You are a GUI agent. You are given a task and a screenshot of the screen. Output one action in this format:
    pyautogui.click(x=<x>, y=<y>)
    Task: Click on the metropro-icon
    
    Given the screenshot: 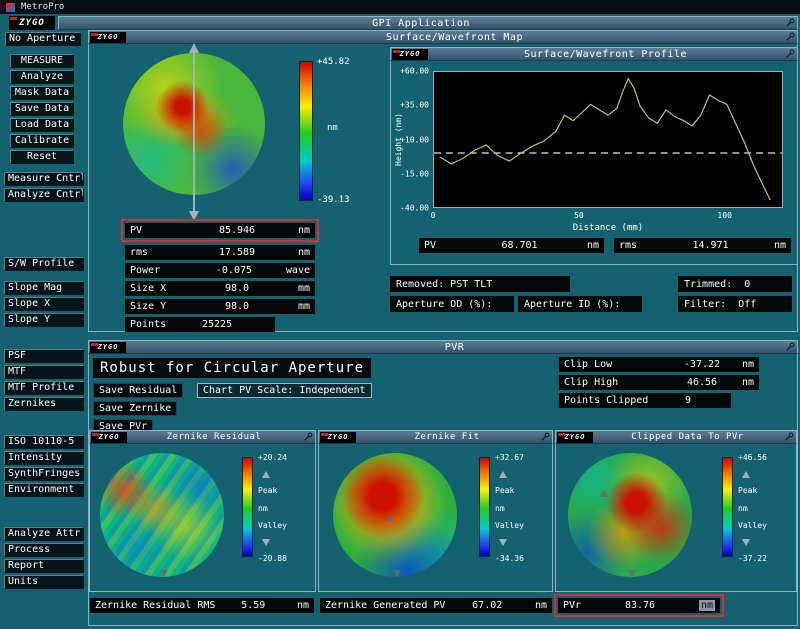 What is the action you would take?
    pyautogui.click(x=10, y=7)
    